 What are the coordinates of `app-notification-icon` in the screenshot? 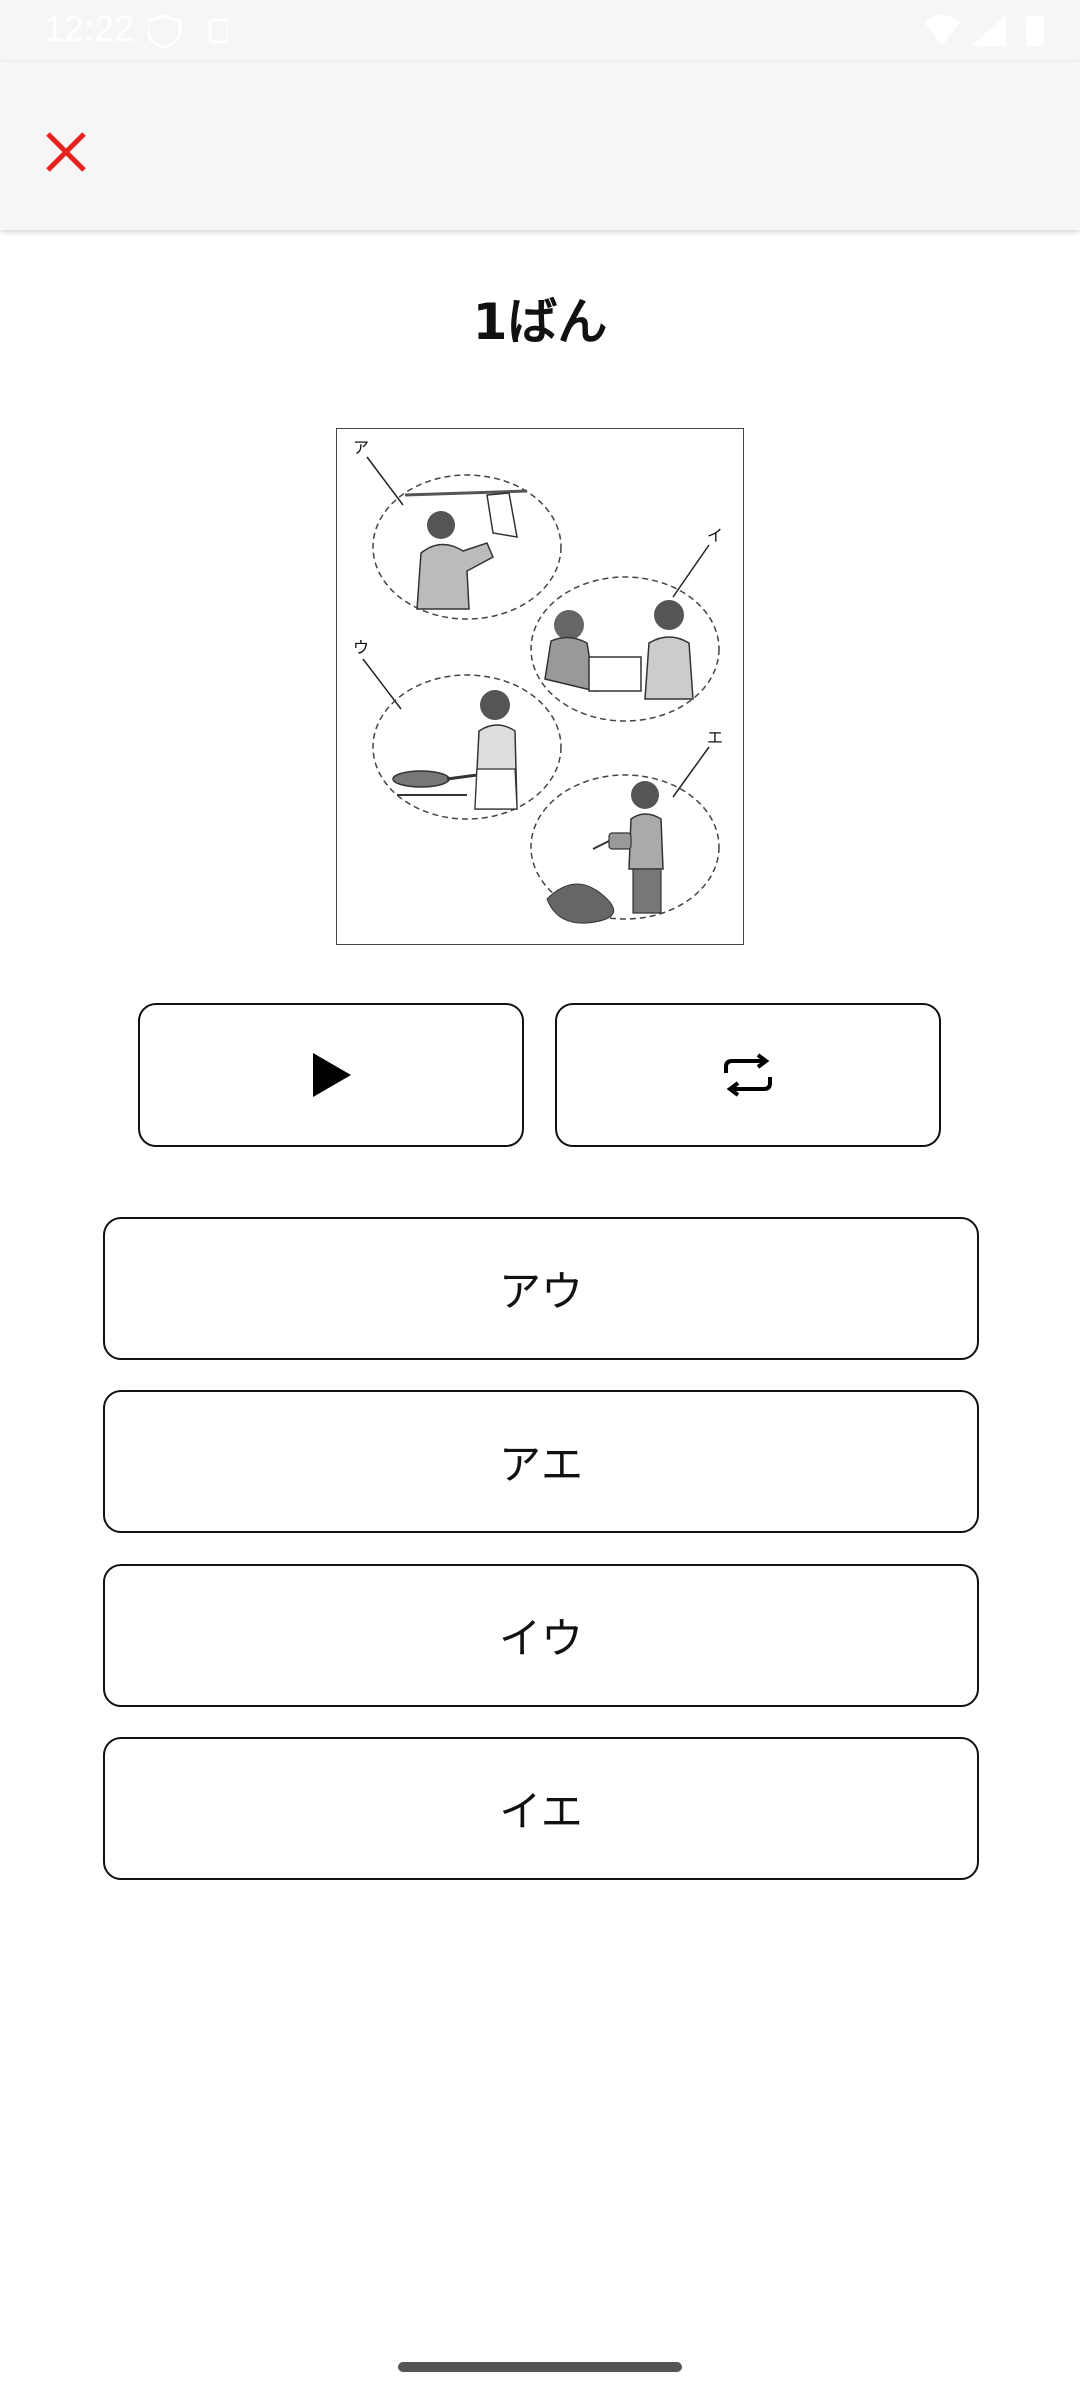 It's located at (219, 31).